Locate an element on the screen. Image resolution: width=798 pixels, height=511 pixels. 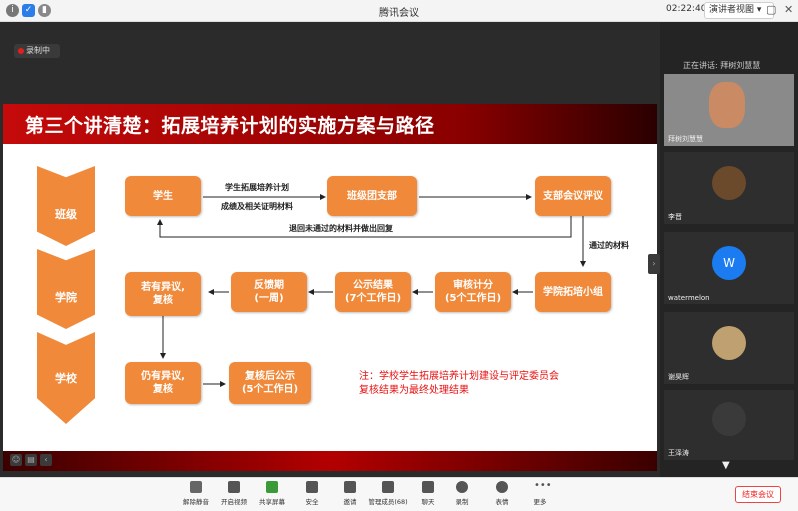
box-objection: 若有异议, 复核 is located at coordinates (163, 294).